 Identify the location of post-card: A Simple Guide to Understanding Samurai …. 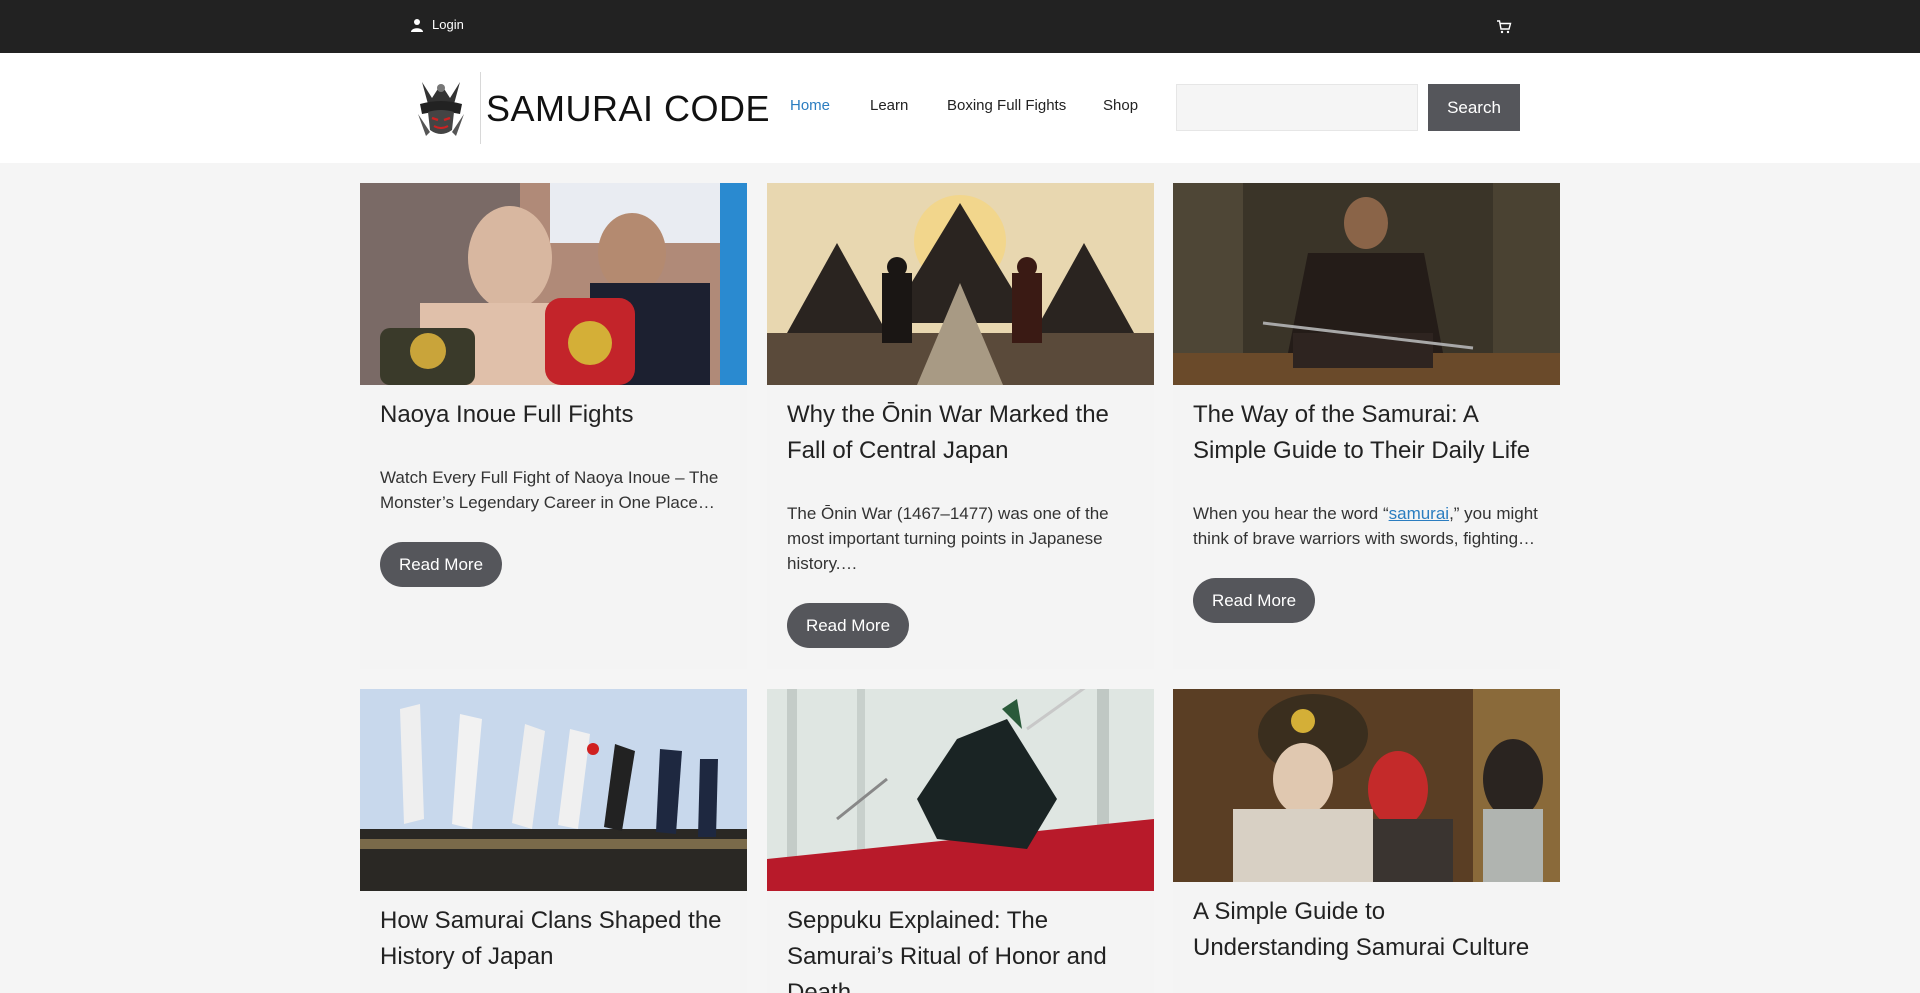
(1366, 841).